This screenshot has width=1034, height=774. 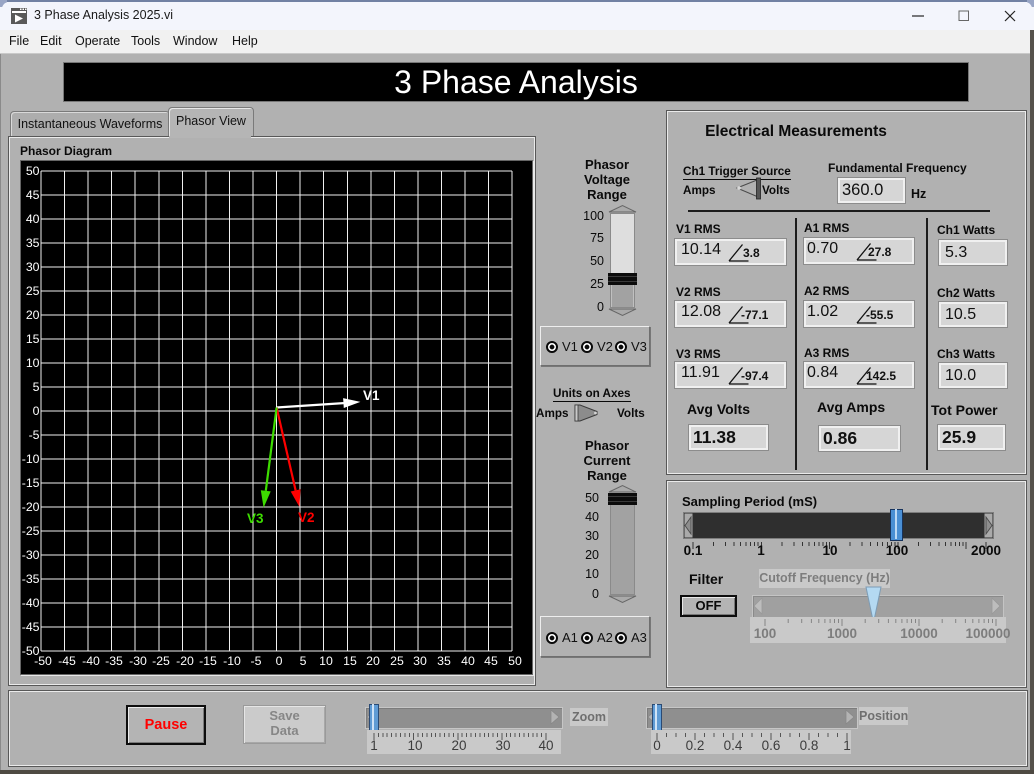 I want to click on svg-text: V2, so click(x=306, y=517).